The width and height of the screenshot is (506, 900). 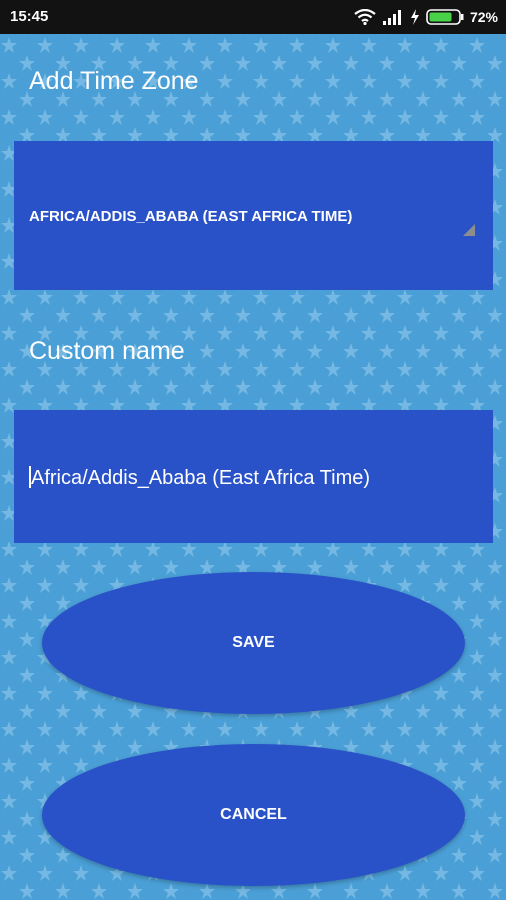 I want to click on status-bar: 15:45 72%, so click(x=253, y=17).